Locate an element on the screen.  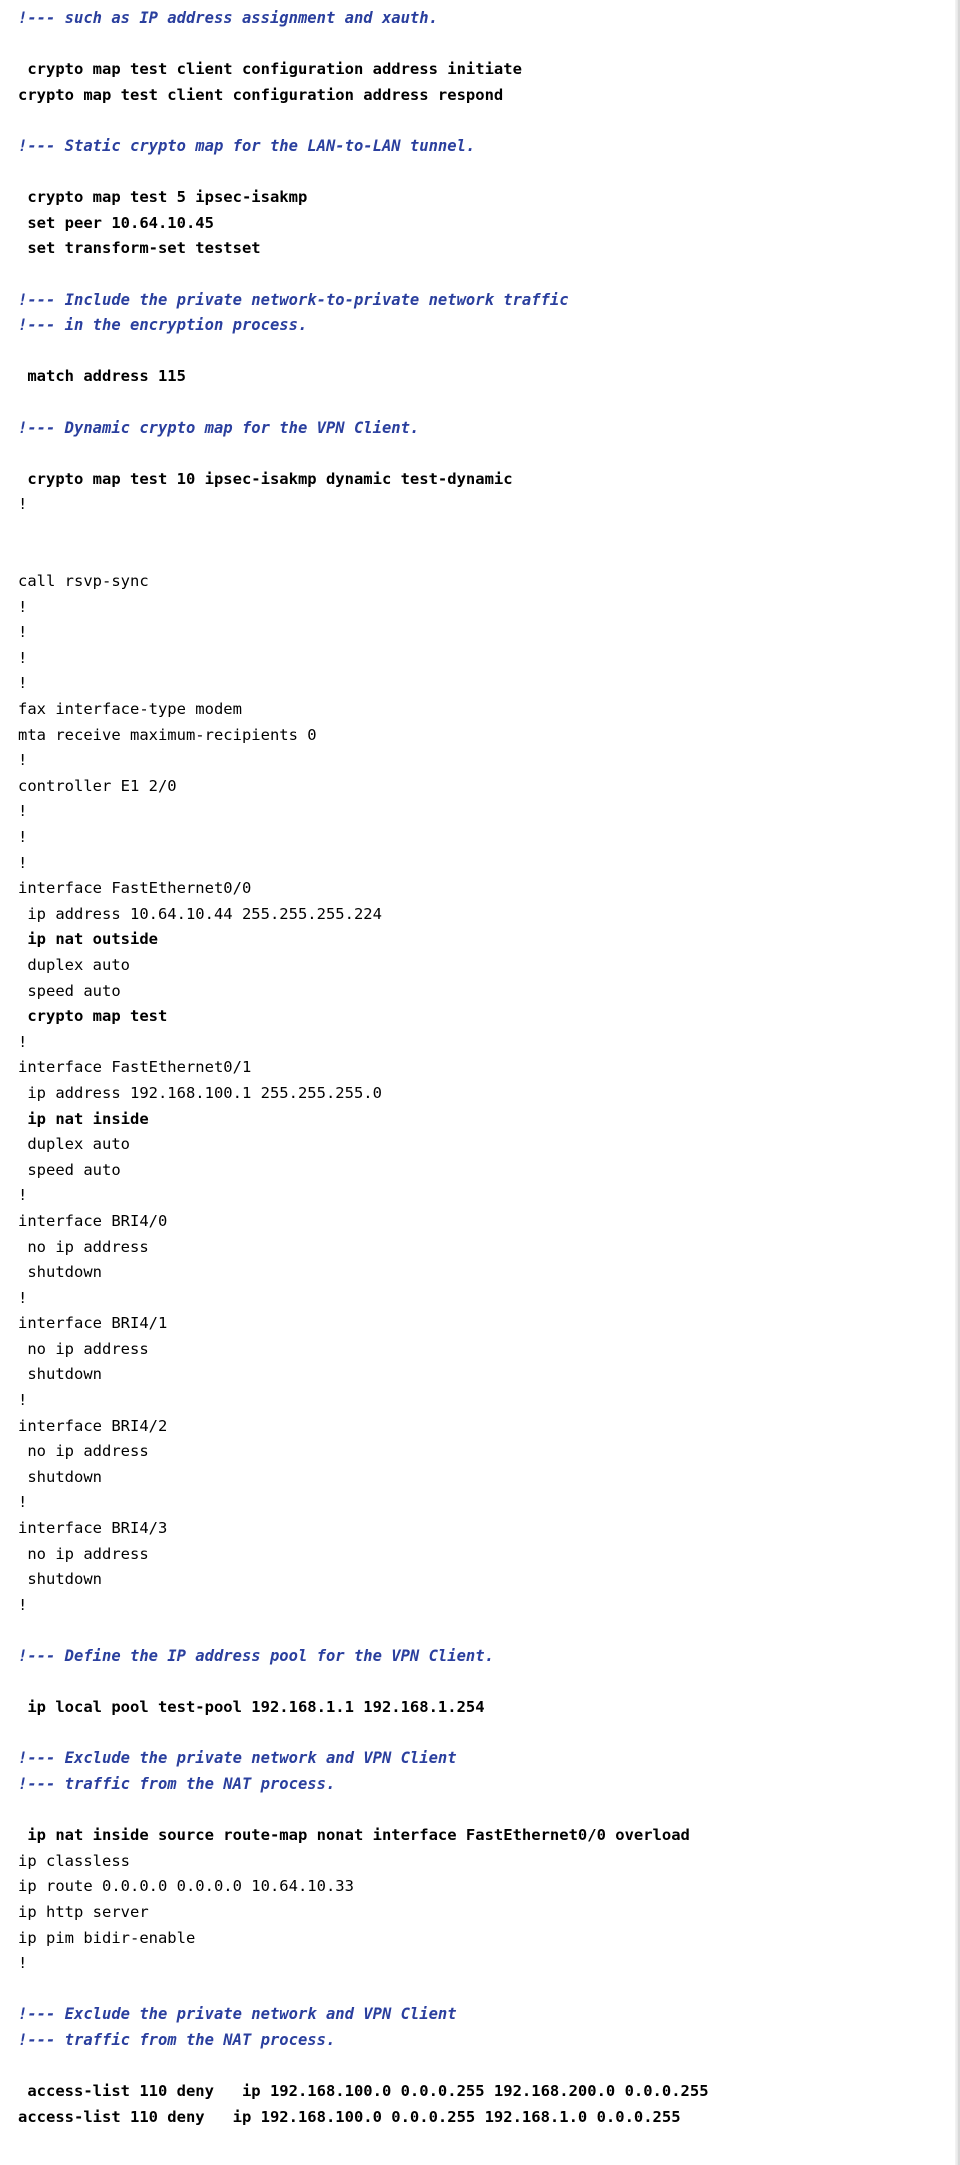
code-line: ip route 0.0.0.0 0.0.0.0 10.64.10.33 is located at coordinates (186, 1886).